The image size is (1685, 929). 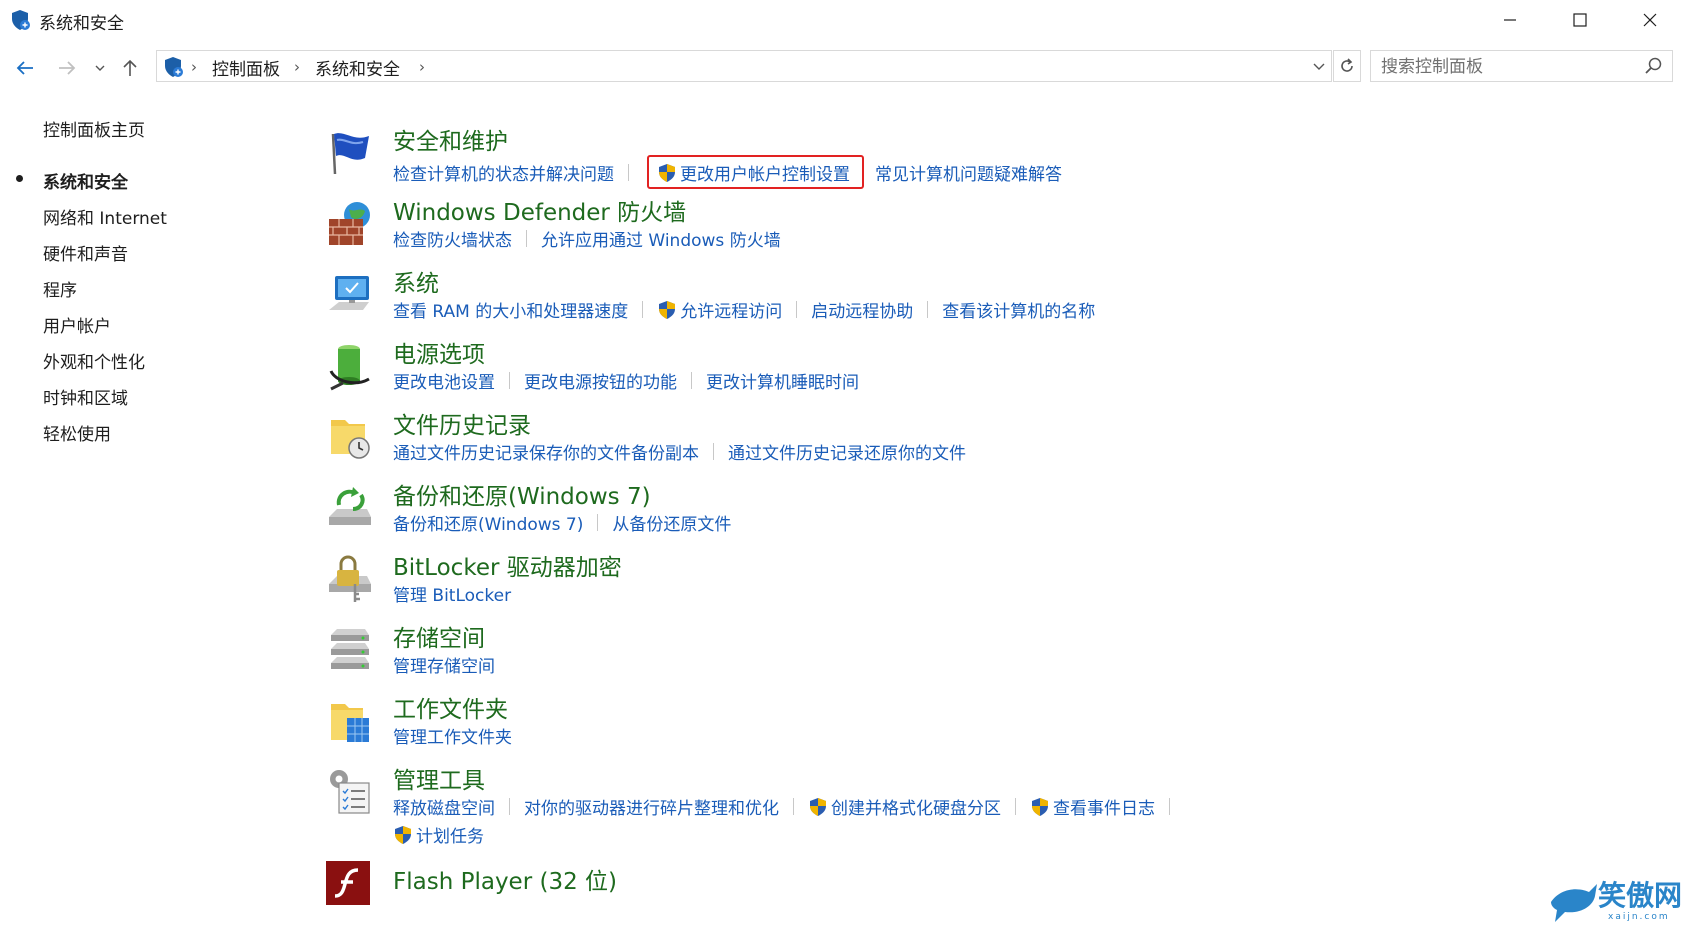 What do you see at coordinates (350, 792) in the screenshot?
I see `admin-tools-icon` at bounding box center [350, 792].